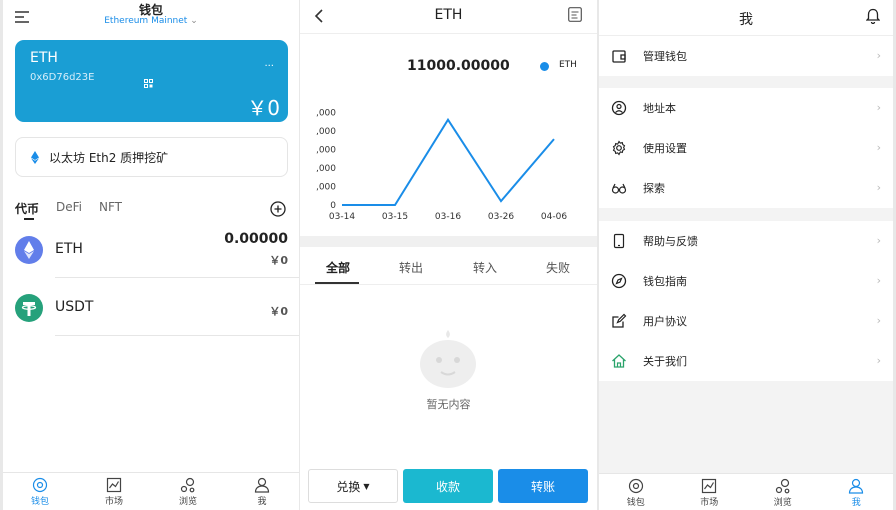 Image resolution: width=896 pixels, height=510 pixels. What do you see at coordinates (746, 281) in the screenshot?
I see `menu-item-wallet-guide: 钱包指南 ›` at bounding box center [746, 281].